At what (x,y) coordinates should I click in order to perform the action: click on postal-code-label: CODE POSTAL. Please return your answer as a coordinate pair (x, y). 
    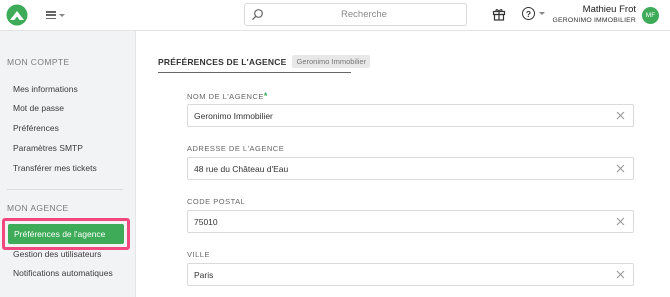
    Looking at the image, I should click on (216, 201).